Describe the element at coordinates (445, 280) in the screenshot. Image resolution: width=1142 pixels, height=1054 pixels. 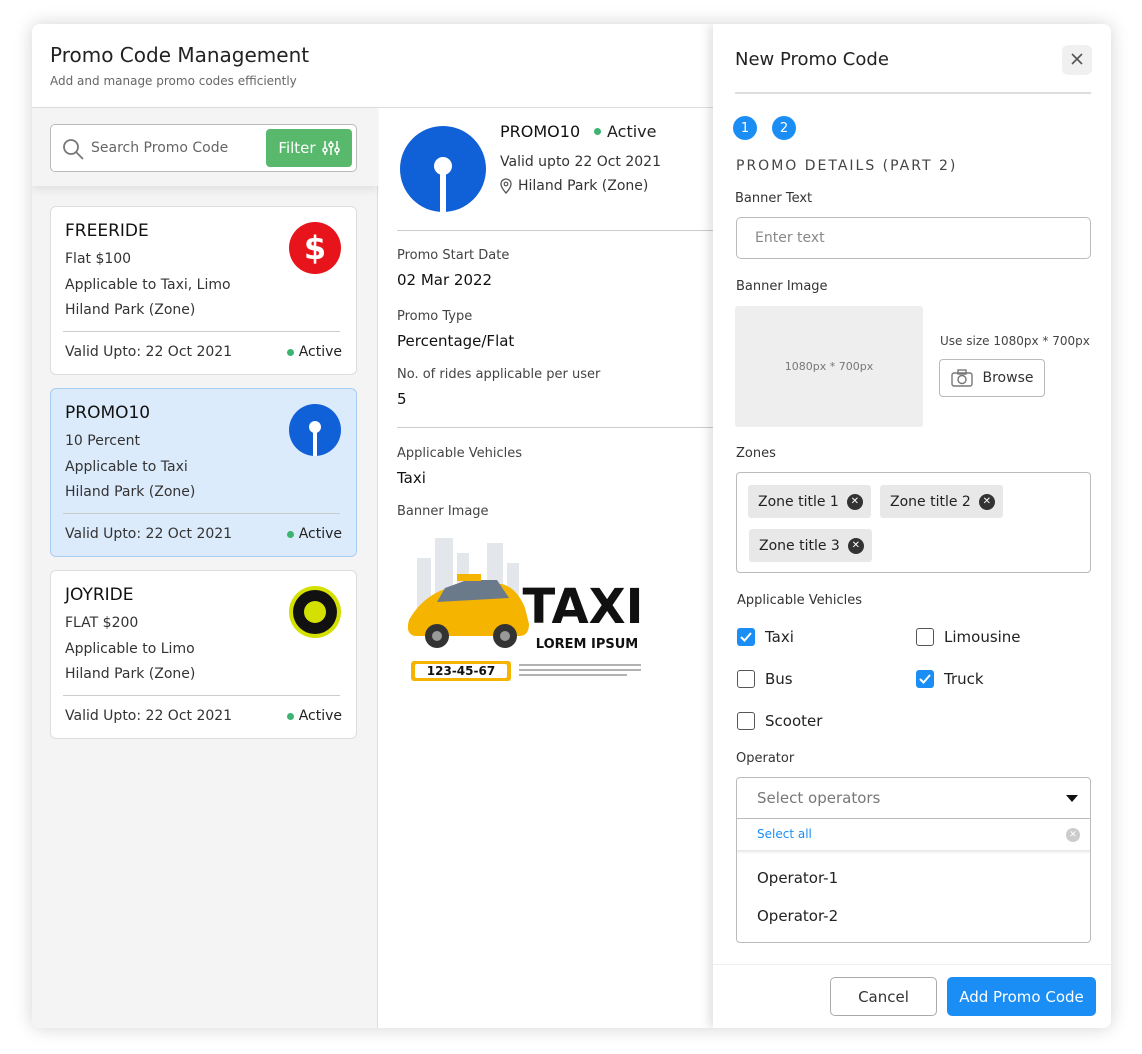
I see `start-date-value: 02 Mar 2022` at that location.